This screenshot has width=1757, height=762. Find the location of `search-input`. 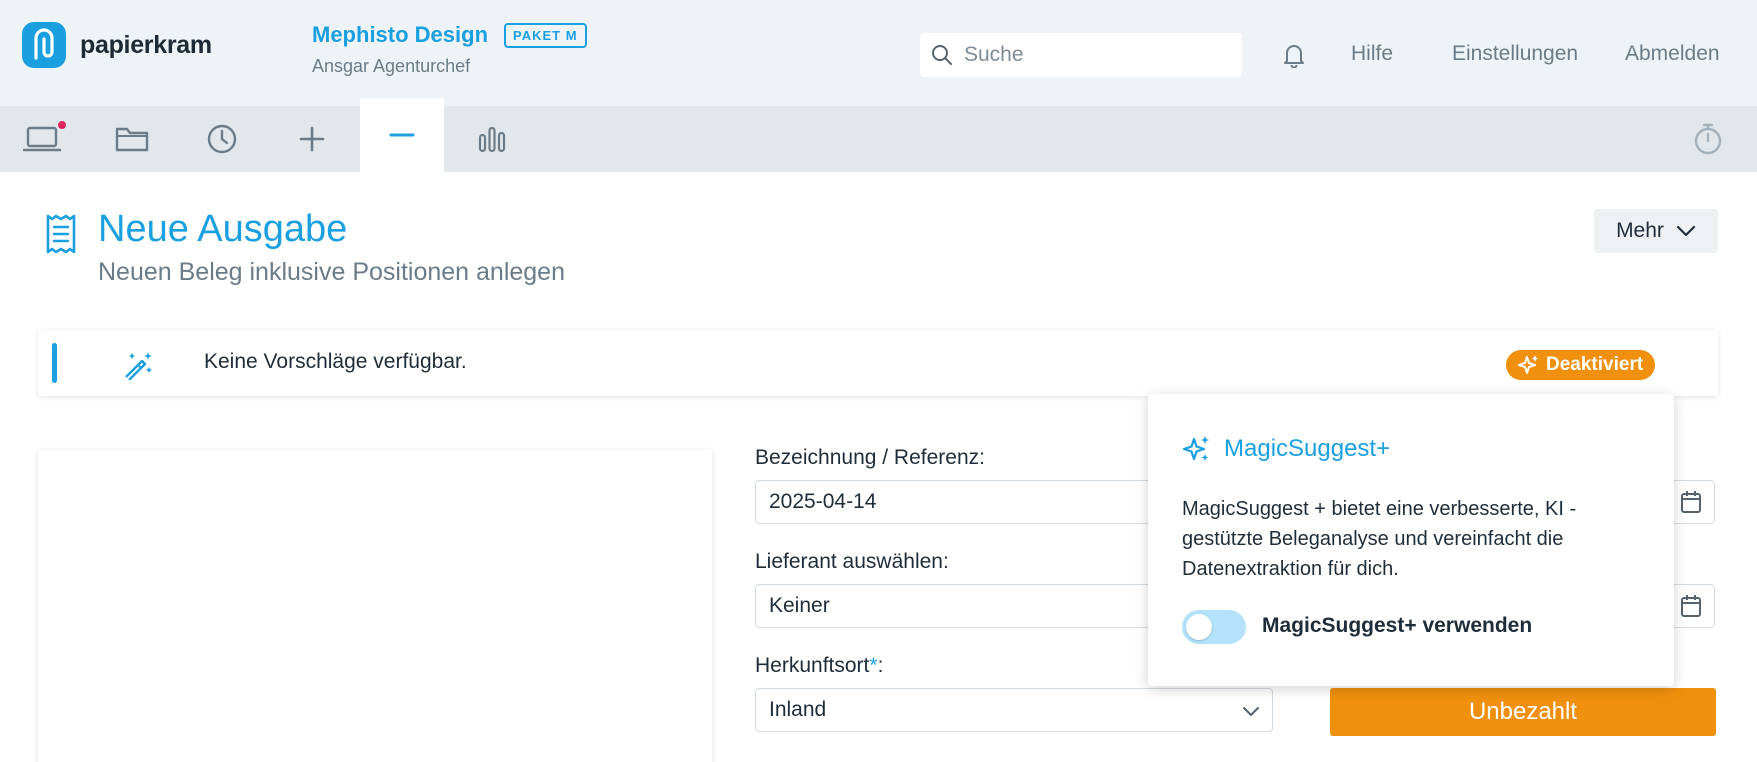

search-input is located at coordinates (1094, 55).